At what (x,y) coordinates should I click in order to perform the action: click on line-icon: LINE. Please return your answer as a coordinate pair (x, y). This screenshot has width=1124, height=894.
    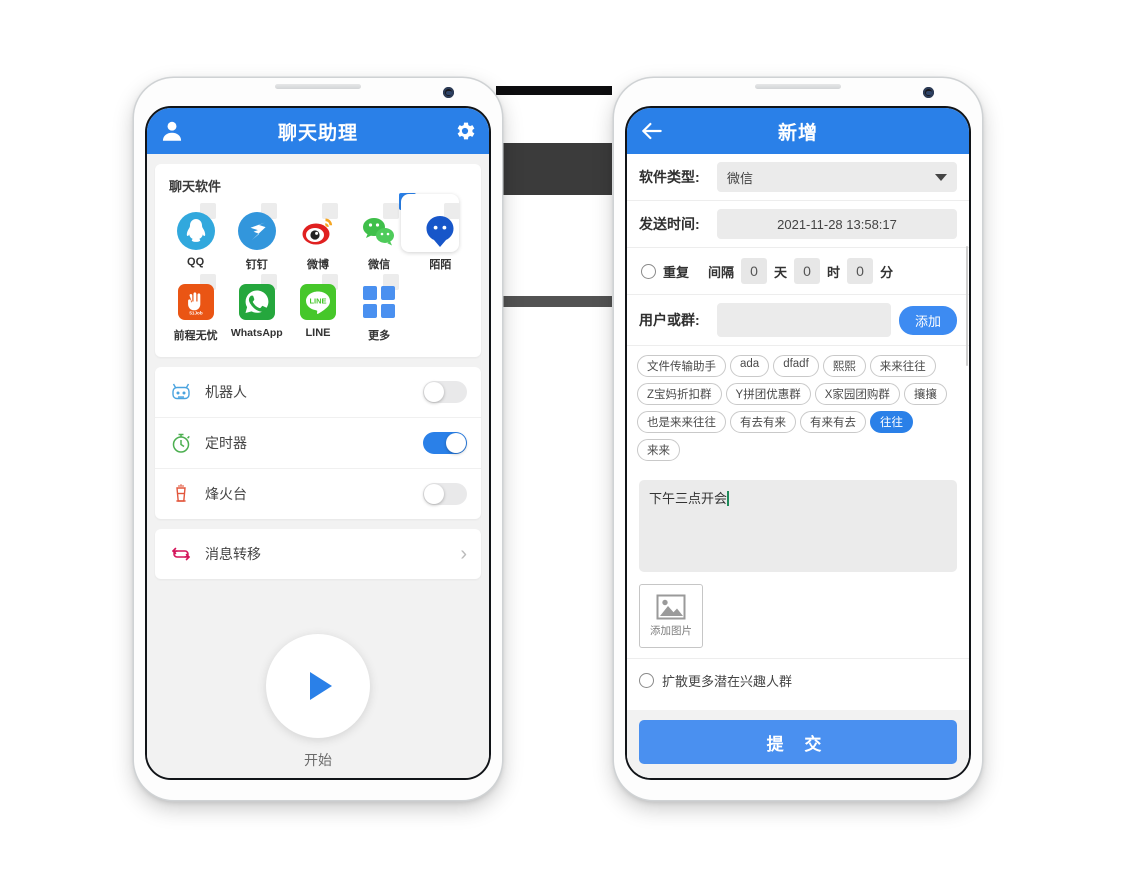
    Looking at the image, I should click on (318, 302).